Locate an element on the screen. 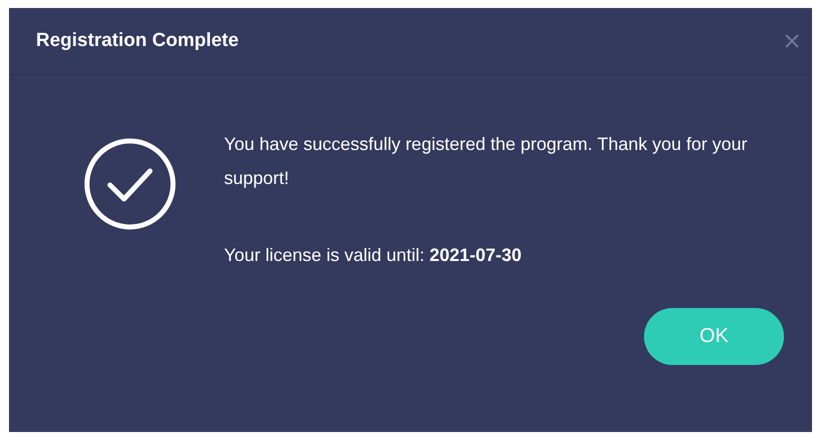 The width and height of the screenshot is (820, 437). ok-button: OK is located at coordinates (714, 336).